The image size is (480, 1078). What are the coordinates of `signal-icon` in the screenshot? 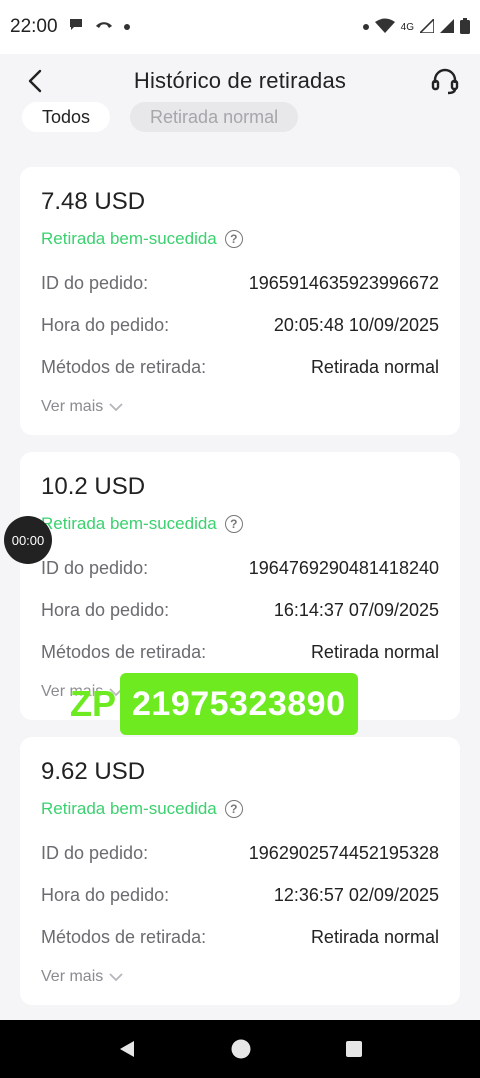 It's located at (426, 26).